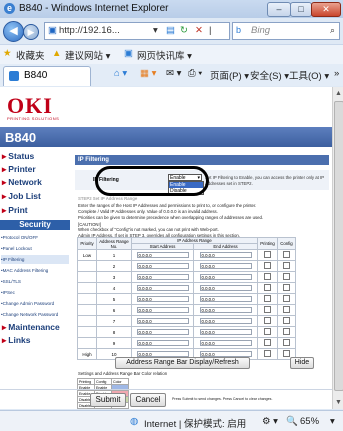  What do you see at coordinates (31, 327) in the screenshot?
I see `sidebar-item-maintenance: ▸ Maintenance` at bounding box center [31, 327].